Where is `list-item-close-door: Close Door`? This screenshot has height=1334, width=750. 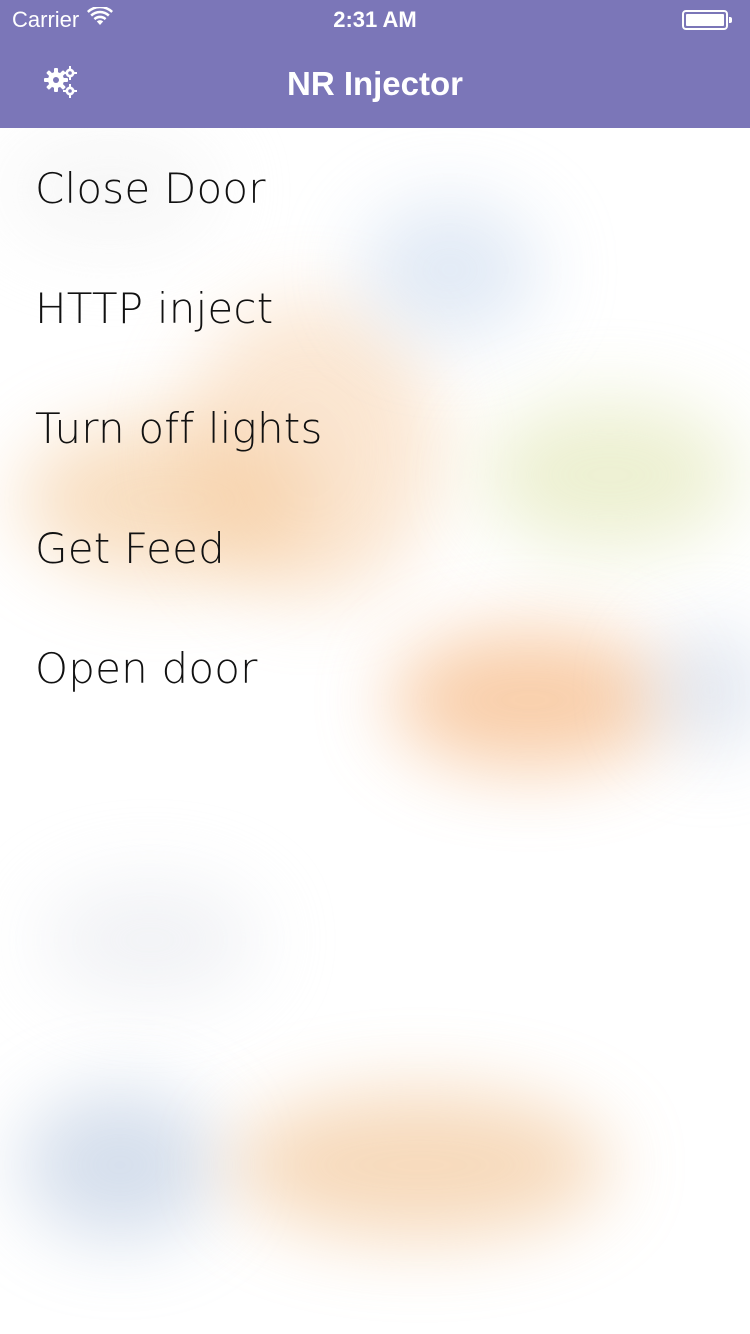 list-item-close-door: Close Door is located at coordinates (375, 188).